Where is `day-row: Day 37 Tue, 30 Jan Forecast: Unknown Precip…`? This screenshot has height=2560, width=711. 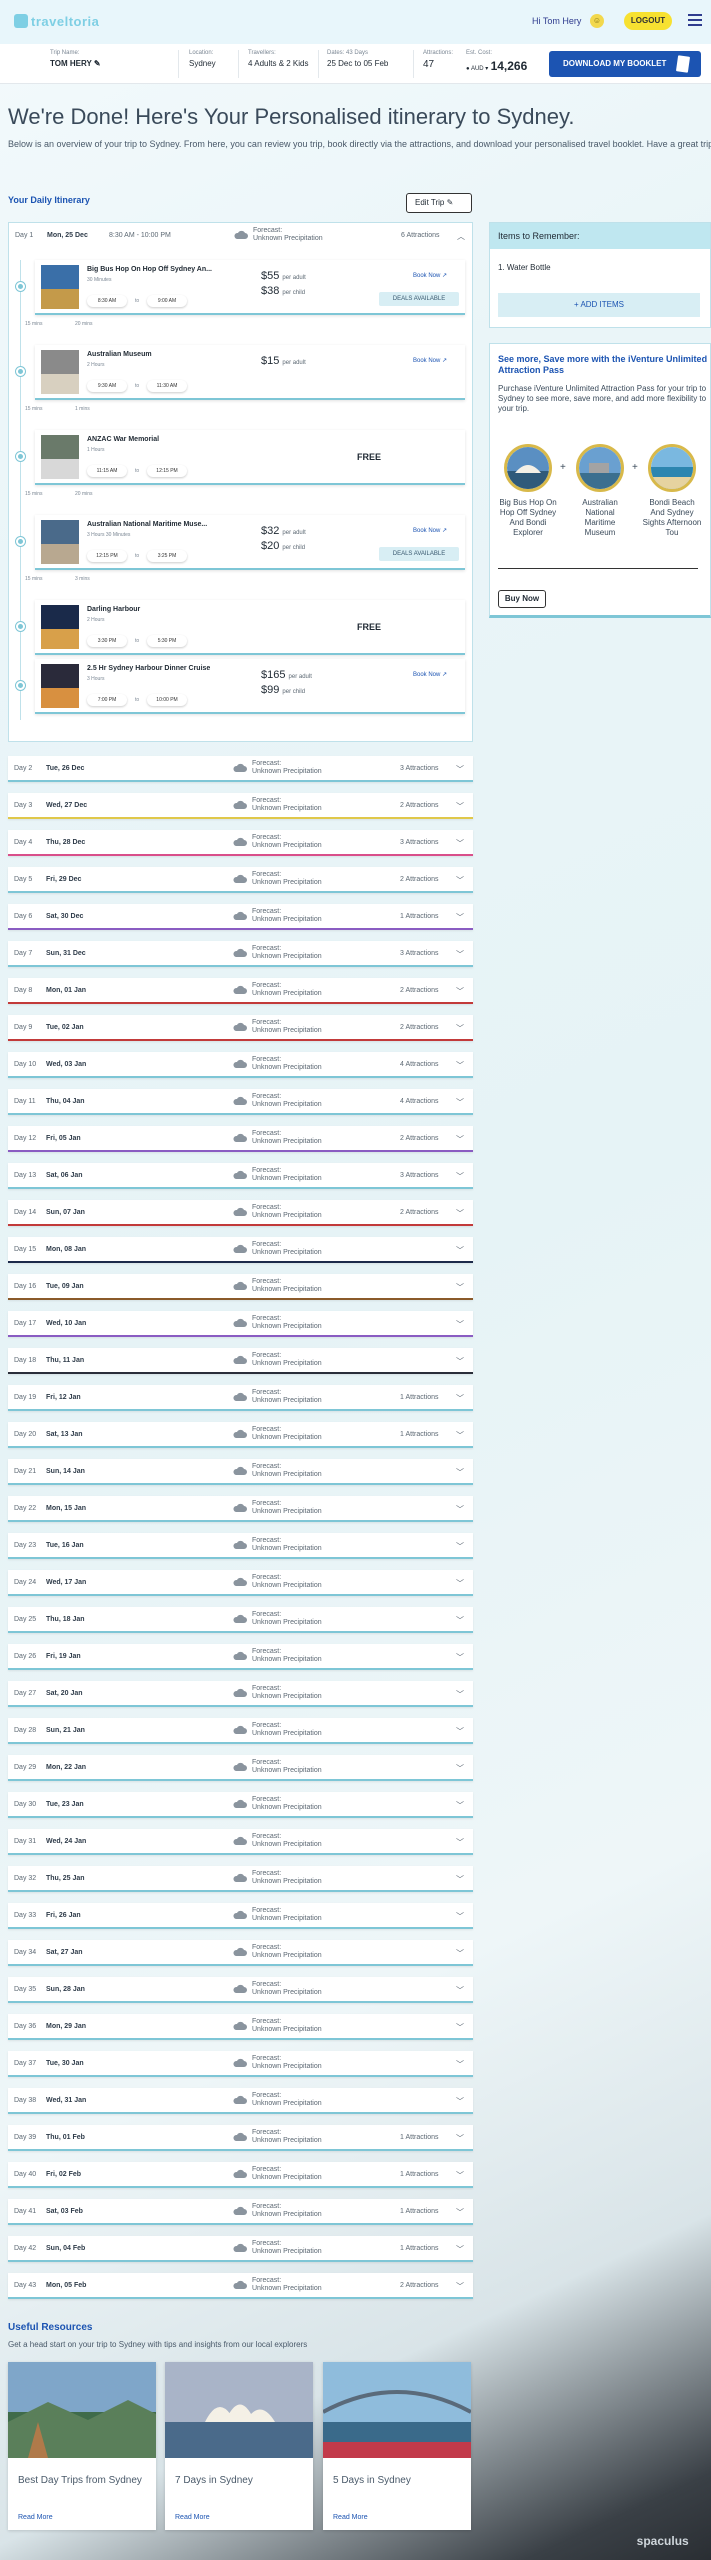 day-row: Day 37 Tue, 30 Jan Forecast: Unknown Precip… is located at coordinates (240, 2064).